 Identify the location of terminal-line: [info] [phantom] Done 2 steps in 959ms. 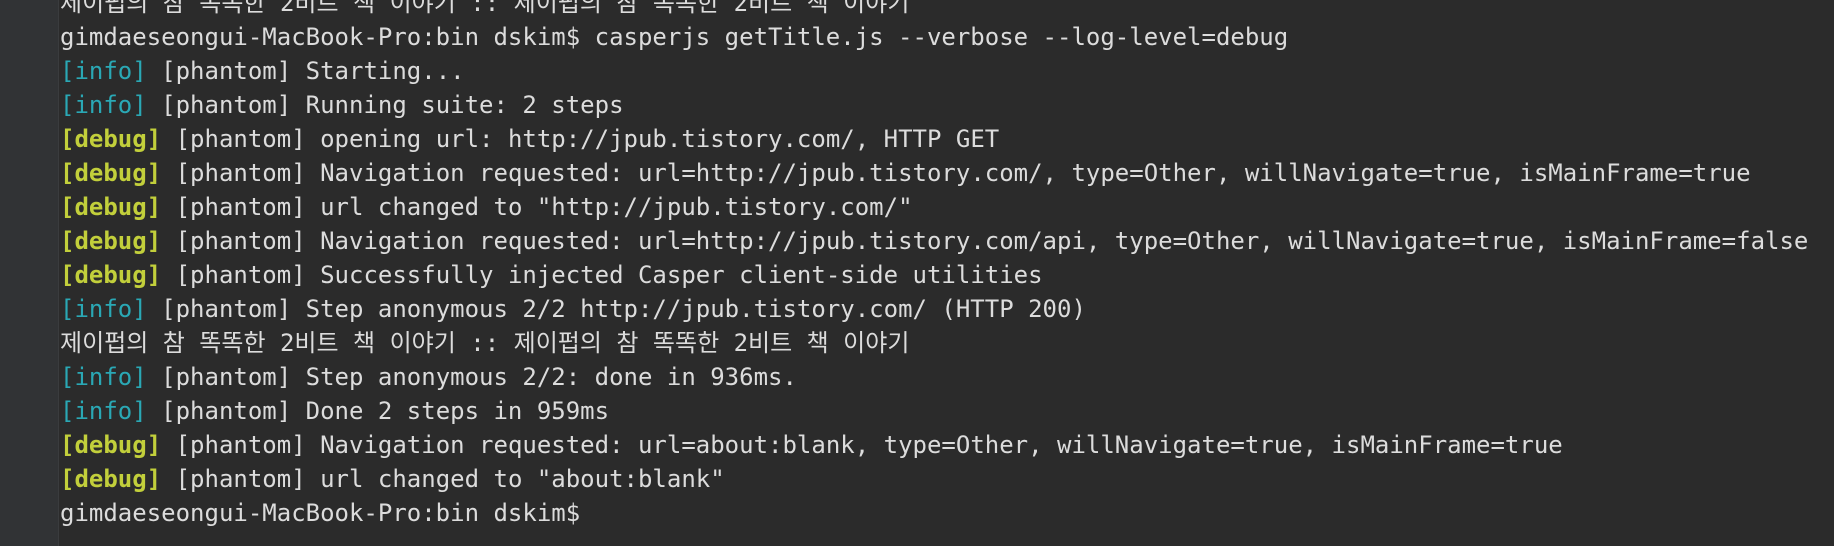
(947, 411).